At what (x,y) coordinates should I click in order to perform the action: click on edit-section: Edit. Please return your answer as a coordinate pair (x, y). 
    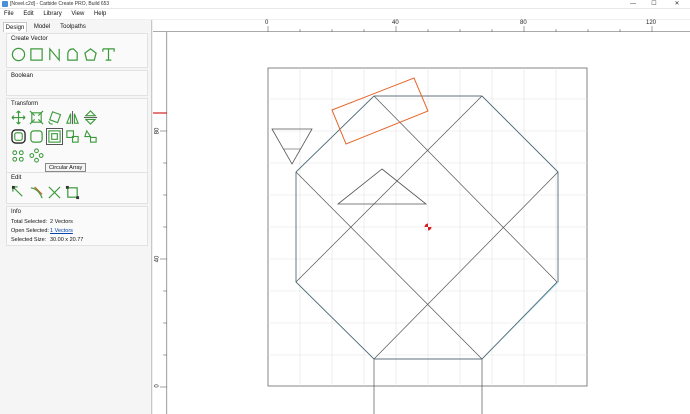
    Looking at the image, I should click on (77, 188).